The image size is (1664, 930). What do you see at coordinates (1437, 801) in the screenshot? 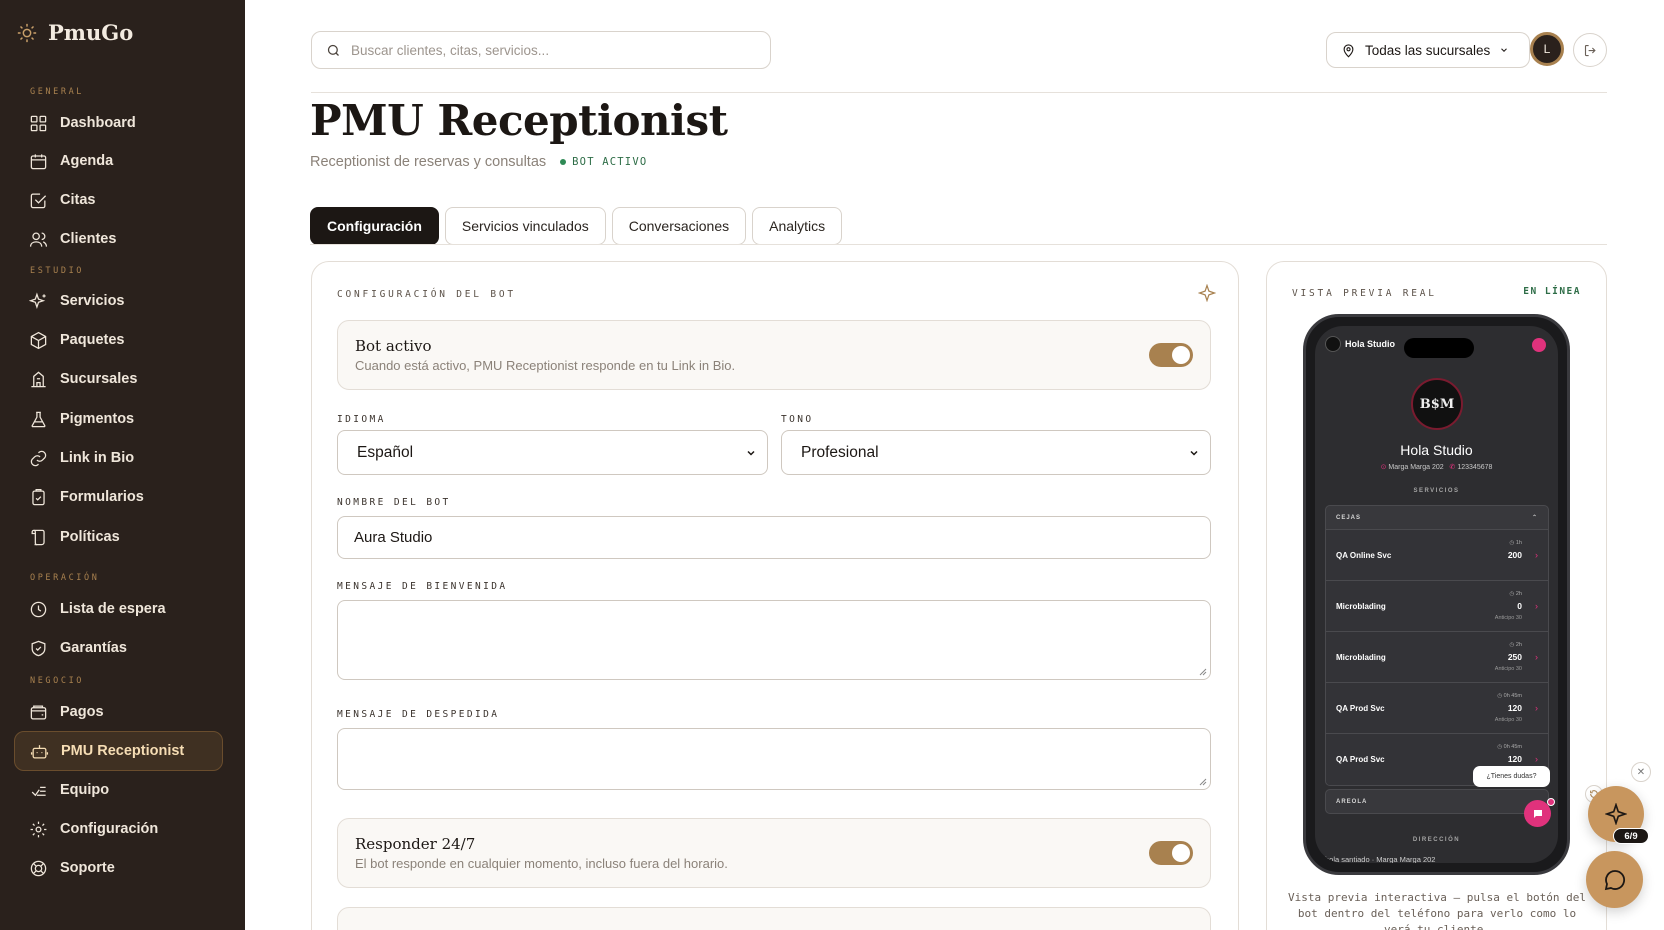
I see `category-header-areola: AREOLA` at bounding box center [1437, 801].